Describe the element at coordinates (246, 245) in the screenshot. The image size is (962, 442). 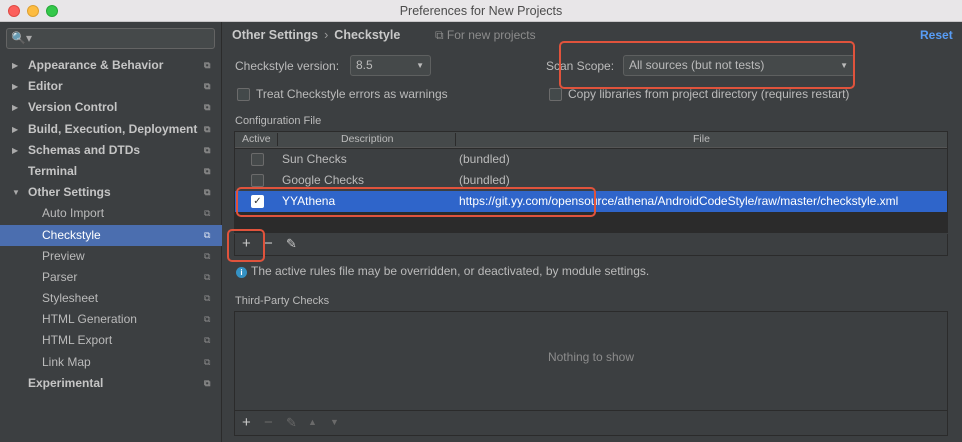
I see `add-button-highlight` at that location.